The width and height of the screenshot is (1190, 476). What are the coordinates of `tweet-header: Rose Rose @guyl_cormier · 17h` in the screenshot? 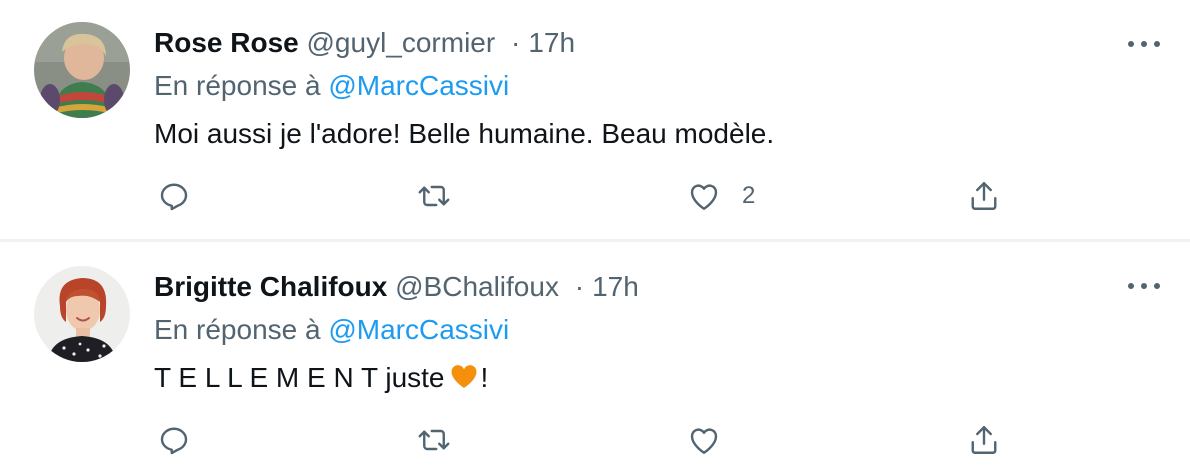 It's located at (652, 43).